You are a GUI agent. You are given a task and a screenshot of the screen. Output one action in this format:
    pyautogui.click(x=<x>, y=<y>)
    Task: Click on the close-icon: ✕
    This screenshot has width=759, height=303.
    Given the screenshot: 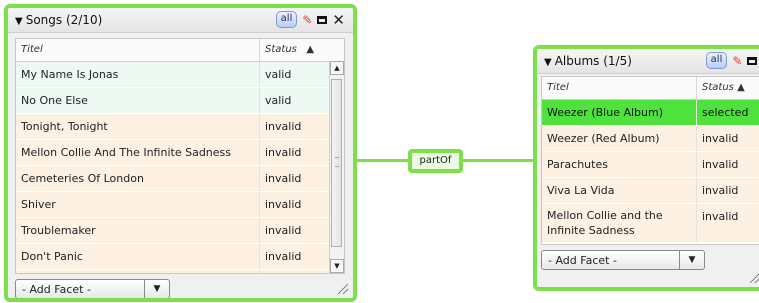 What is the action you would take?
    pyautogui.click(x=338, y=19)
    